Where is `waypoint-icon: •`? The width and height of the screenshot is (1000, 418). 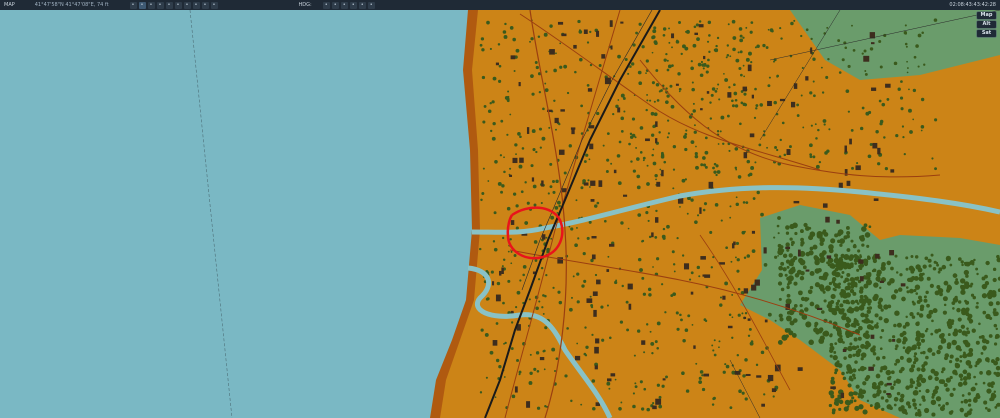
waypoint-icon: • is located at coordinates (178, 5).